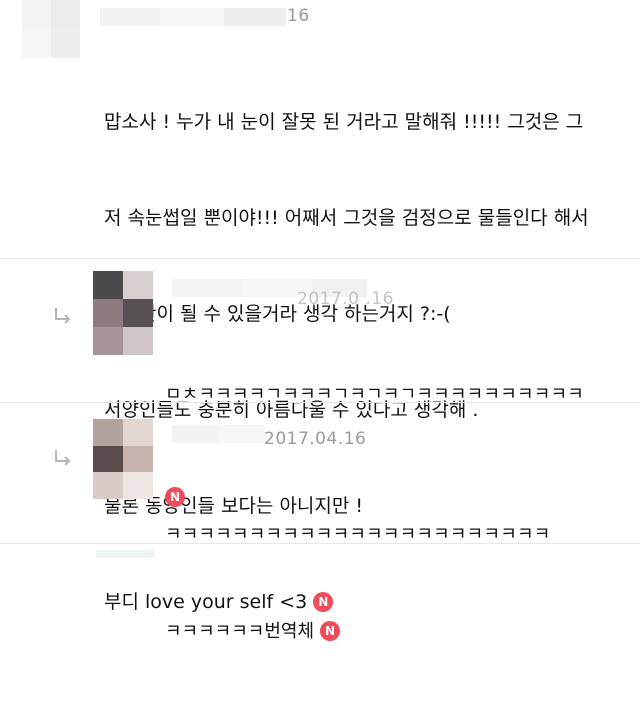  Describe the element at coordinates (400, 631) in the screenshot. I see `comment-line-last: ㅋㅋㅋㅋㅋㅋ번역체 N` at that location.